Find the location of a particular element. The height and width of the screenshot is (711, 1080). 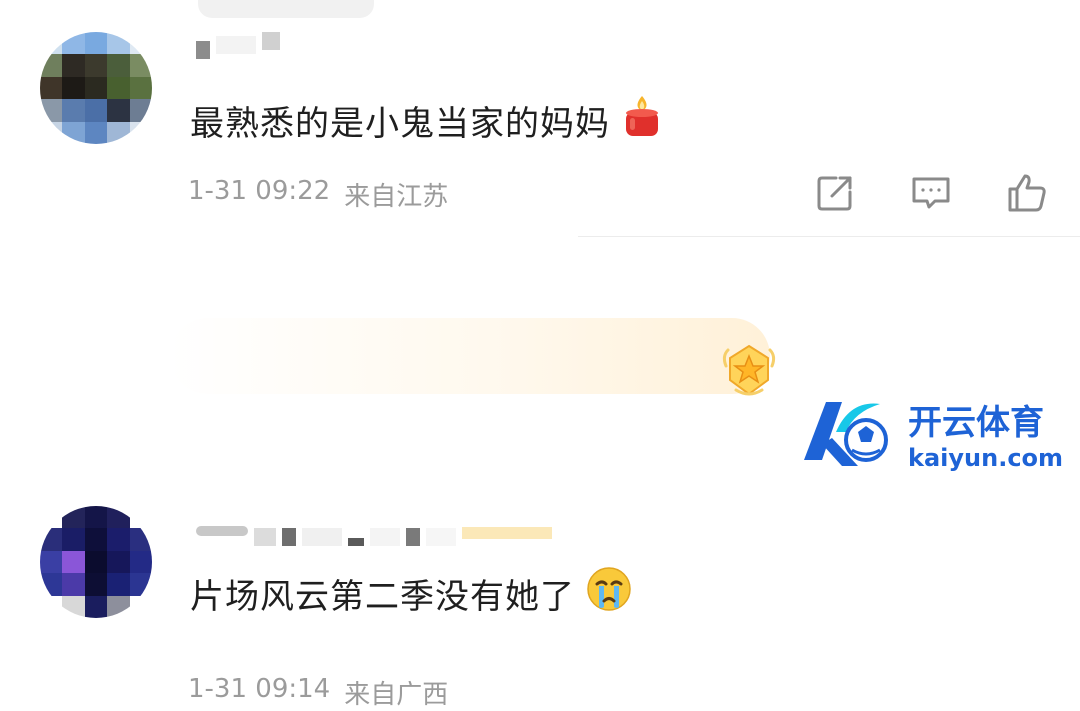

comment-meta: 1-31 09:22 来自江苏 is located at coordinates (318, 194).